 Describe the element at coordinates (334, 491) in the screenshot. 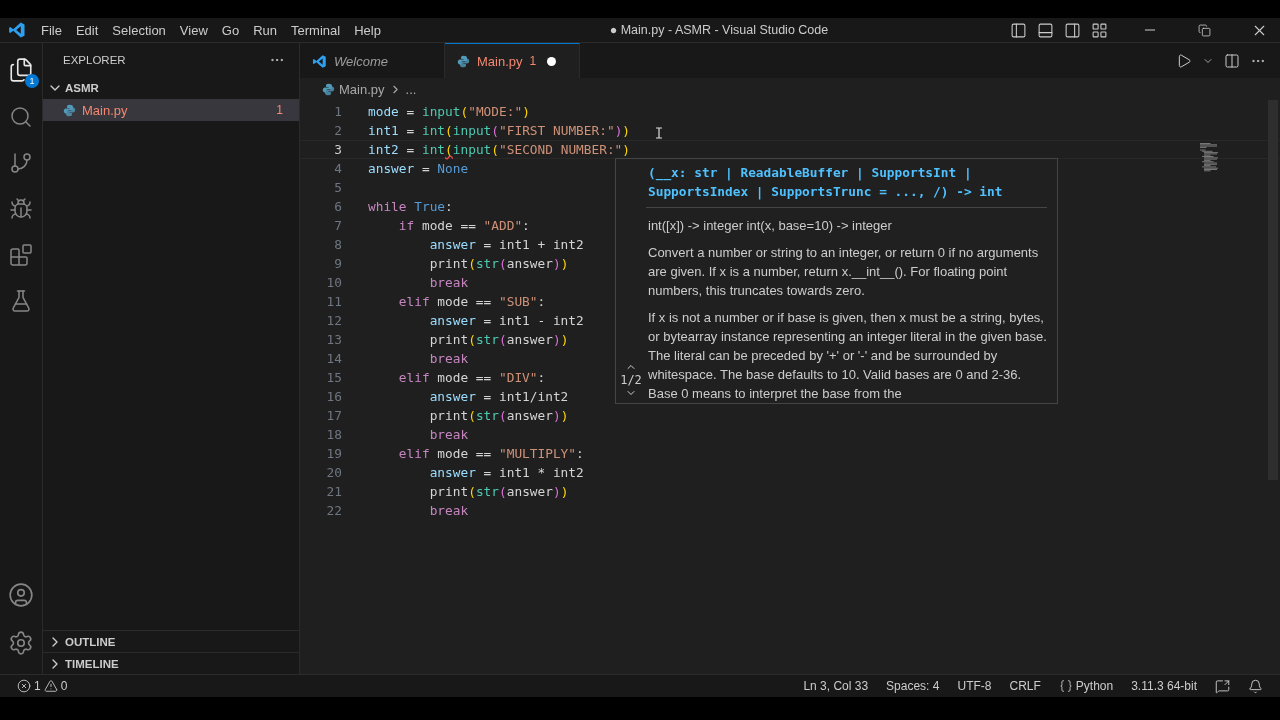

I see `line-number: 21` at that location.